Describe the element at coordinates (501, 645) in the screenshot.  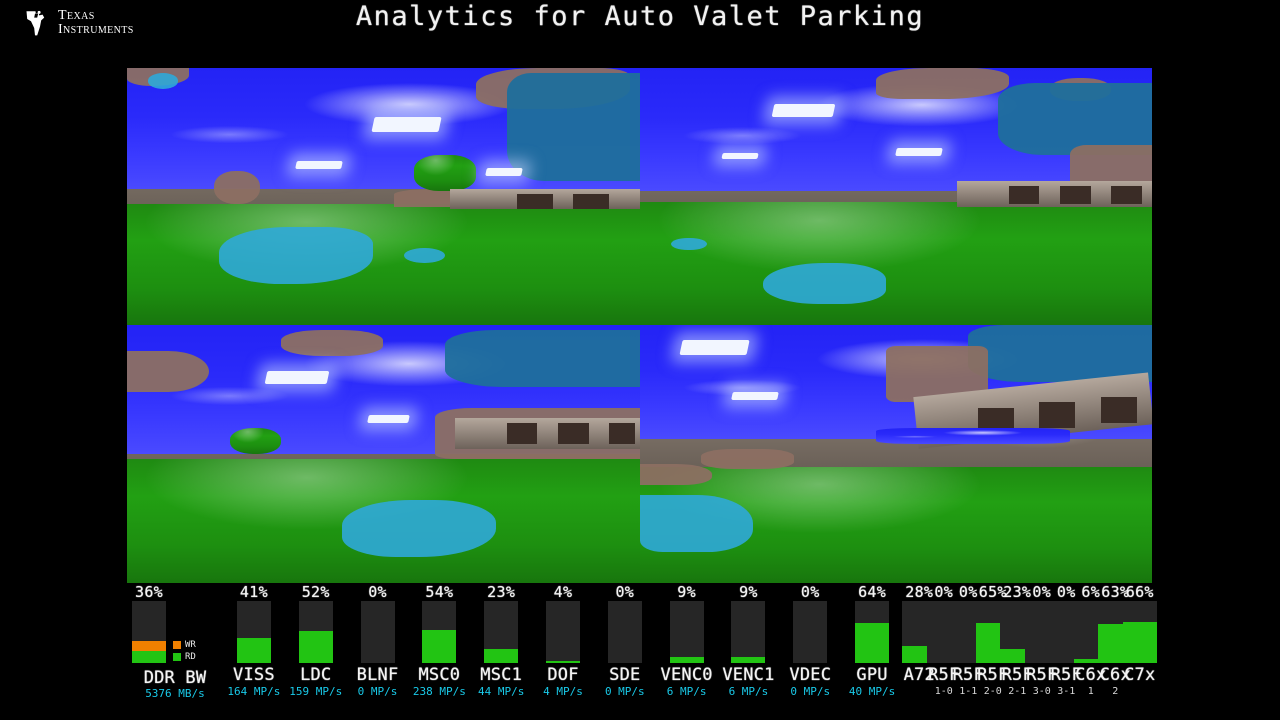
I see `stat-hwa-msc1-44 mp/s: 23% MSC1 44 MP/s` at that location.